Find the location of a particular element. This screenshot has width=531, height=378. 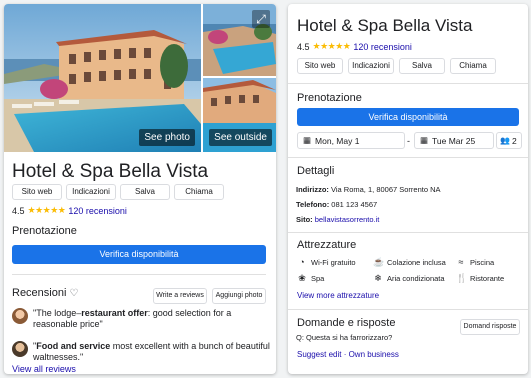

thumbnail-photo-pool: ⤢ is located at coordinates (239, 40).